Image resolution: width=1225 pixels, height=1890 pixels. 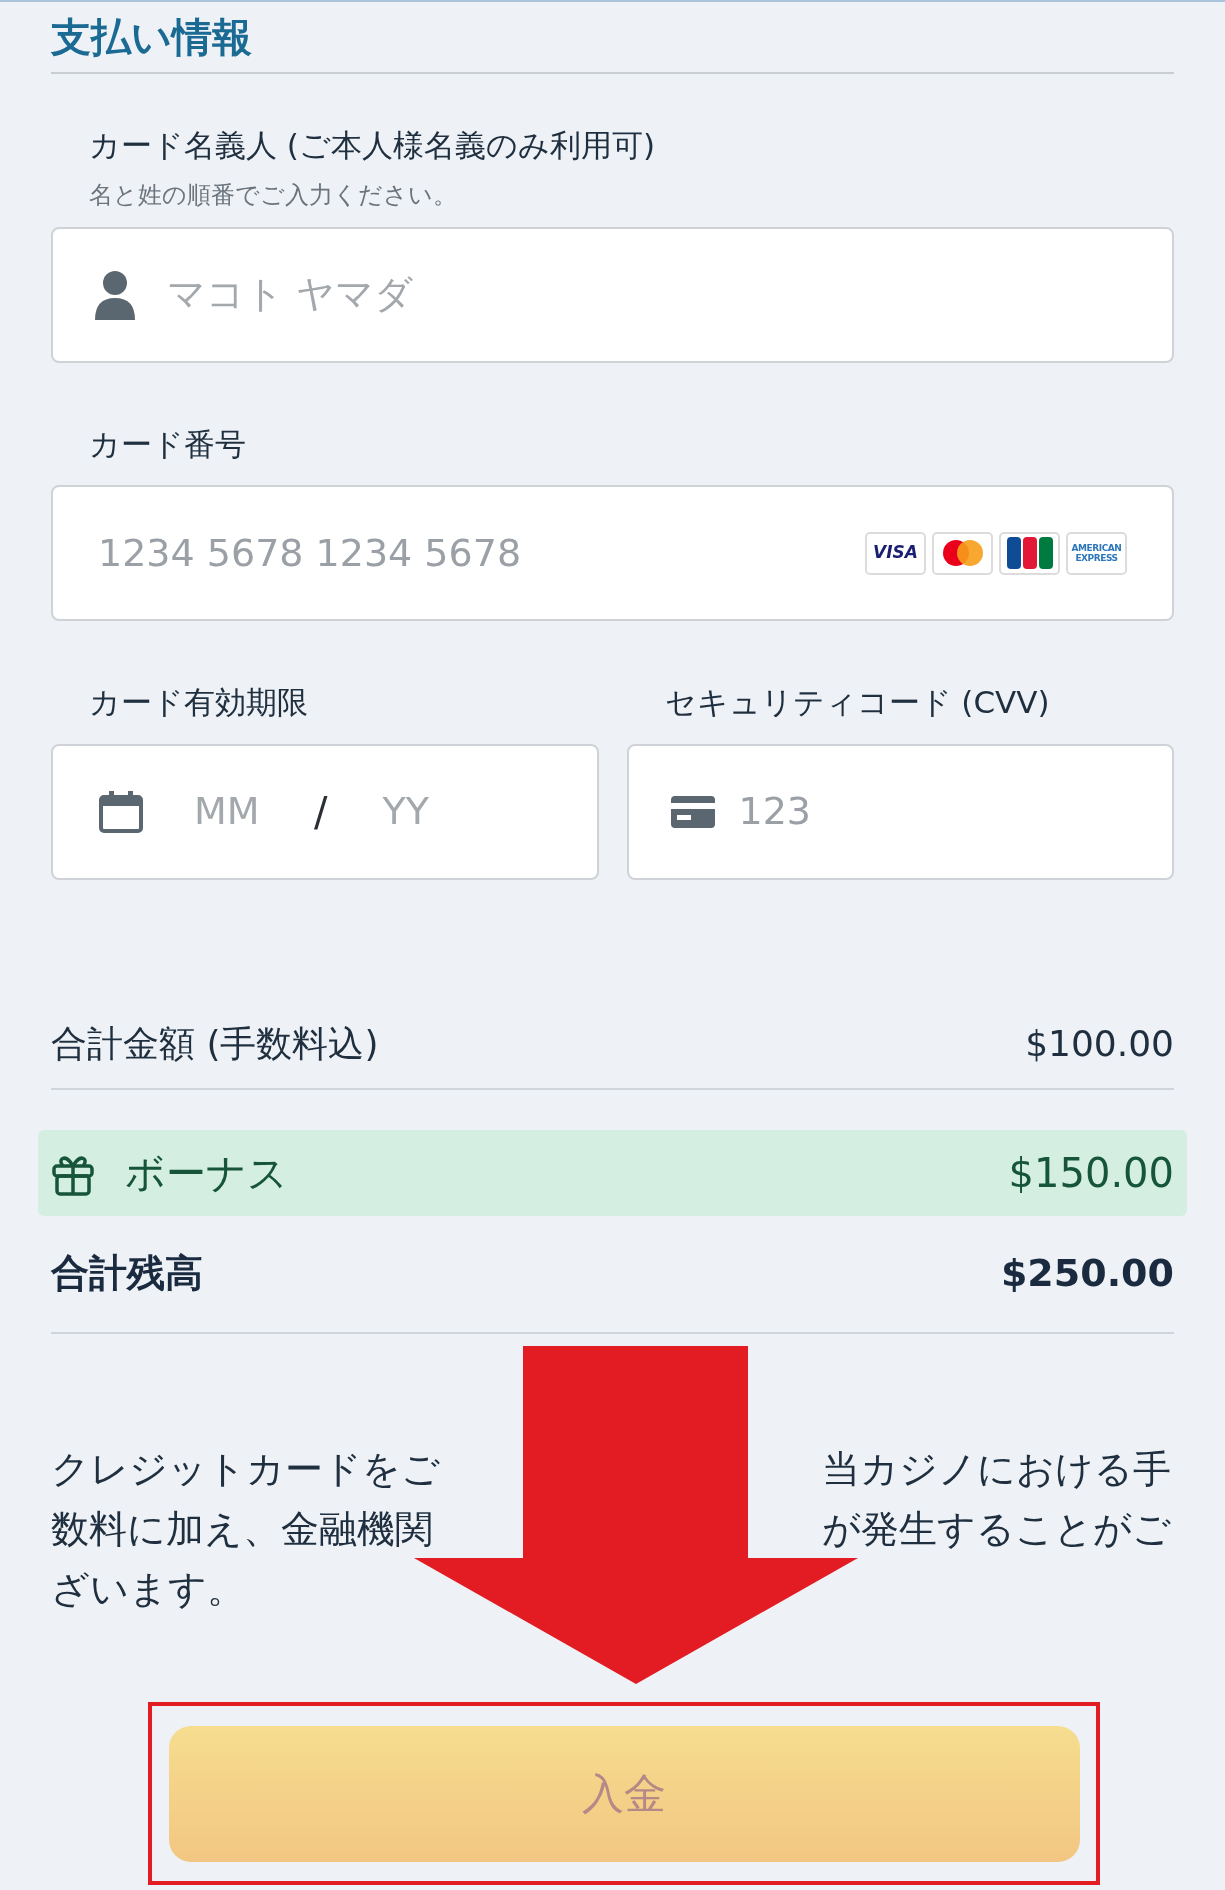 I want to click on name-input: マコト ヤマダ, so click(x=649, y=294).